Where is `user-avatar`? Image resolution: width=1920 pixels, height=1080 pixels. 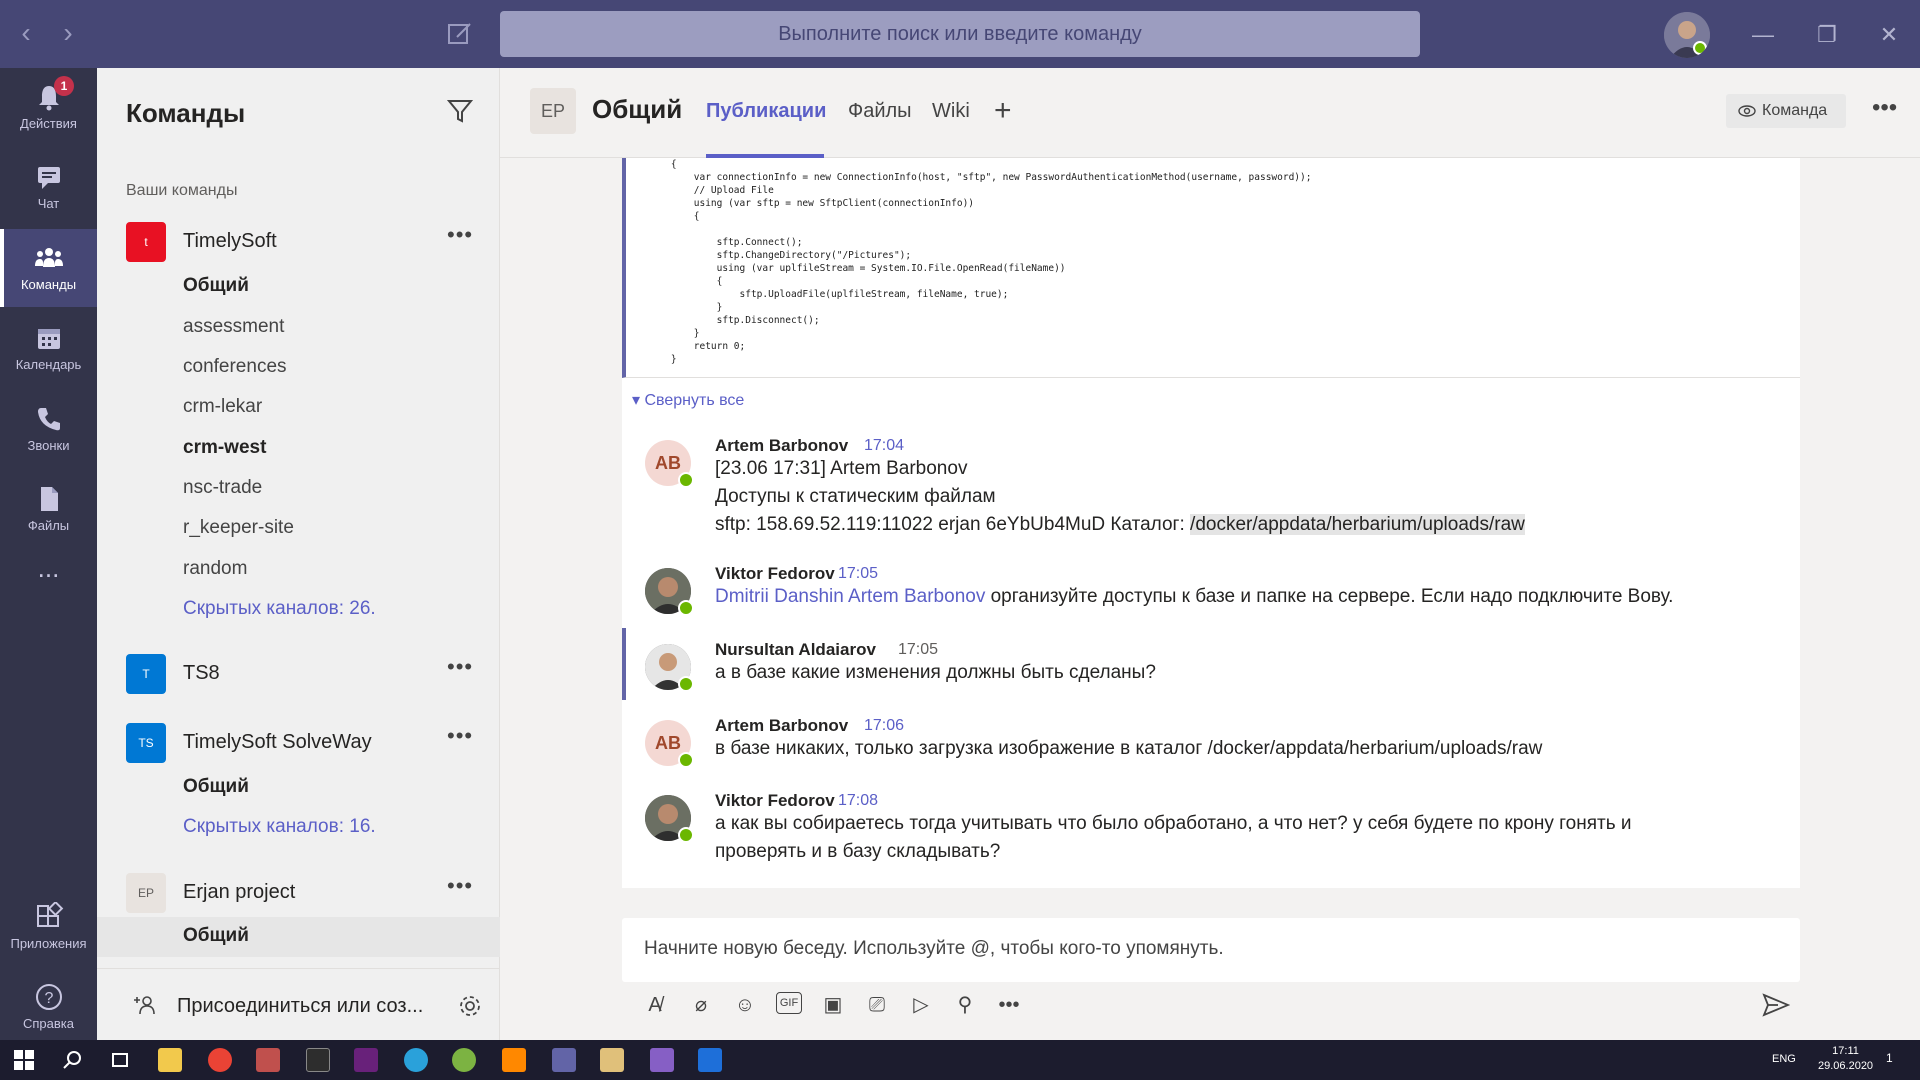 user-avatar is located at coordinates (1687, 35).